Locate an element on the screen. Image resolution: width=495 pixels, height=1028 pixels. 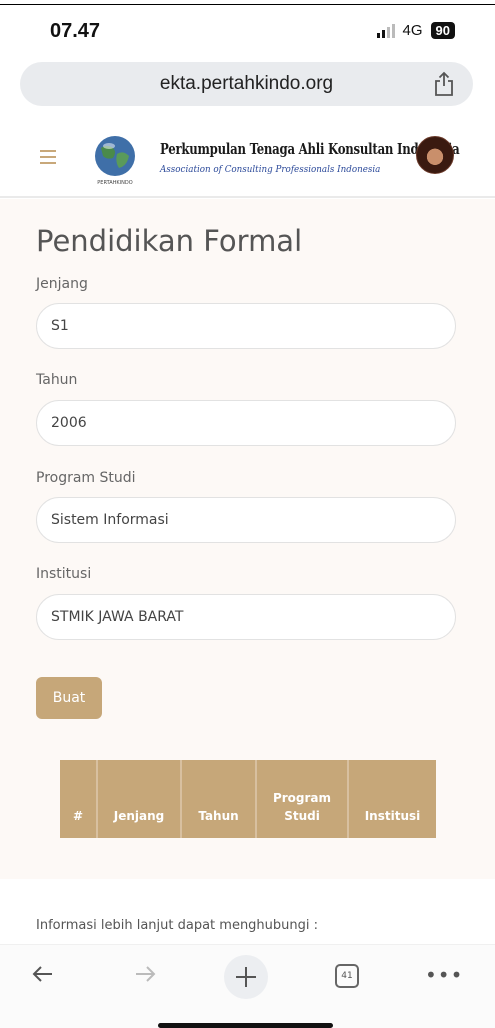
plus-icon is located at coordinates (246, 977).